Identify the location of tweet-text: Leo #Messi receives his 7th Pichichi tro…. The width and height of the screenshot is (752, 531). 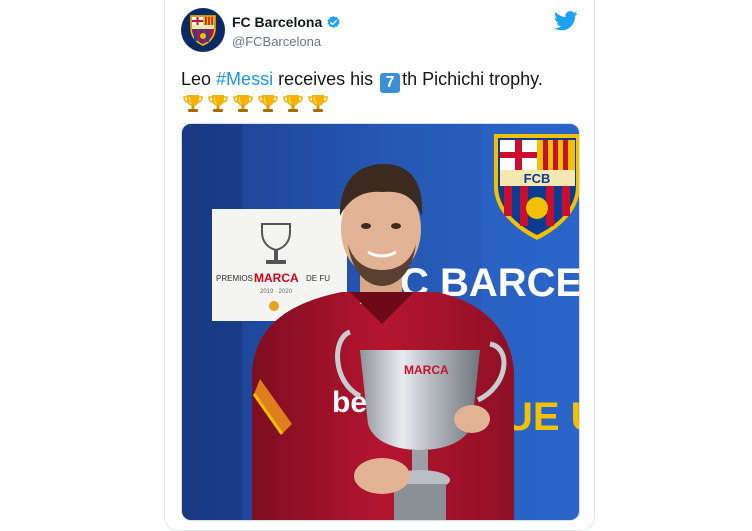
(362, 80).